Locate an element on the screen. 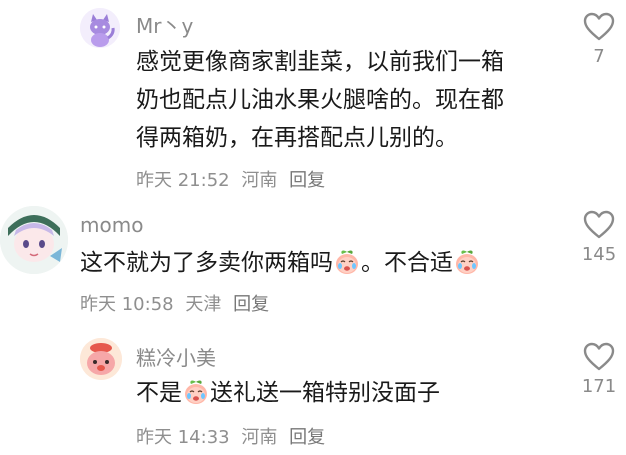 This screenshot has height=455, width=626. comment-text-part: 这不就为了多卖你两箱吗 is located at coordinates (206, 263).